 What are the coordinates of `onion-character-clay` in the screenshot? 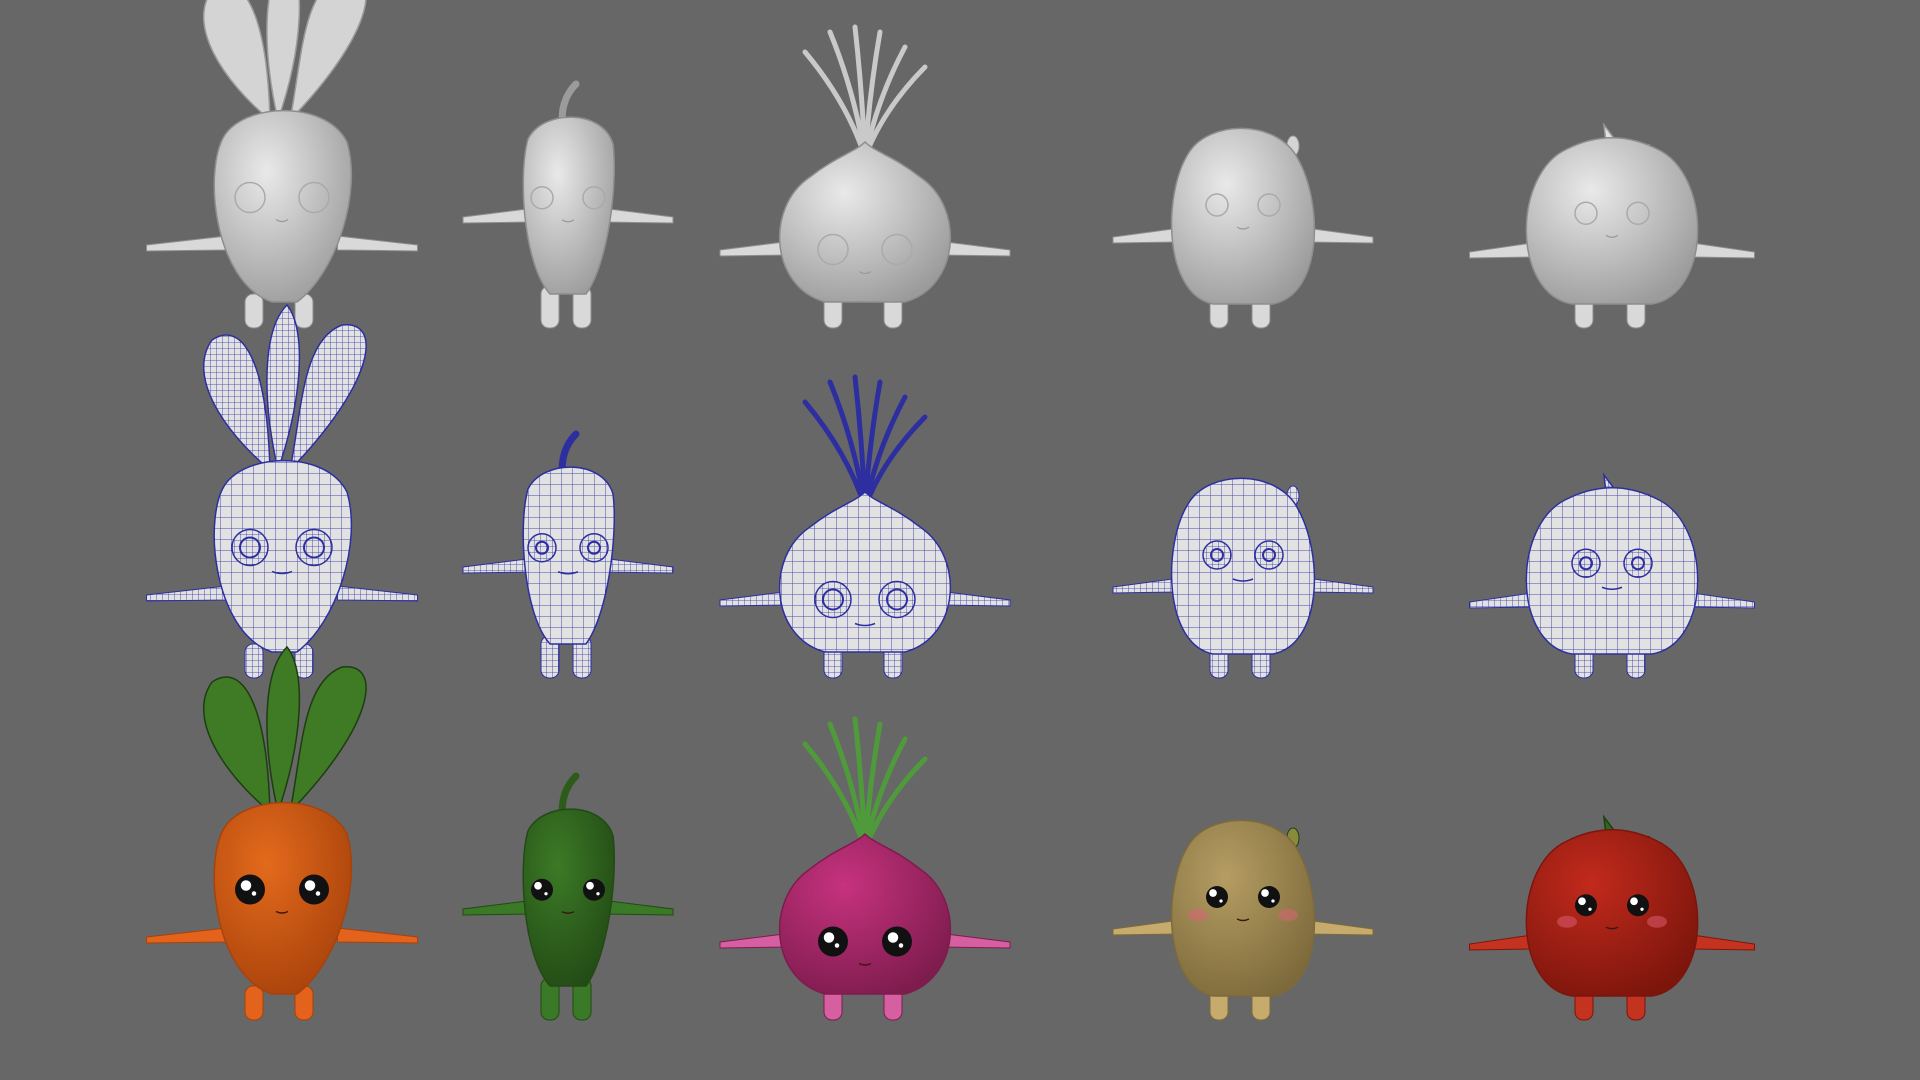 It's located at (865, 176).